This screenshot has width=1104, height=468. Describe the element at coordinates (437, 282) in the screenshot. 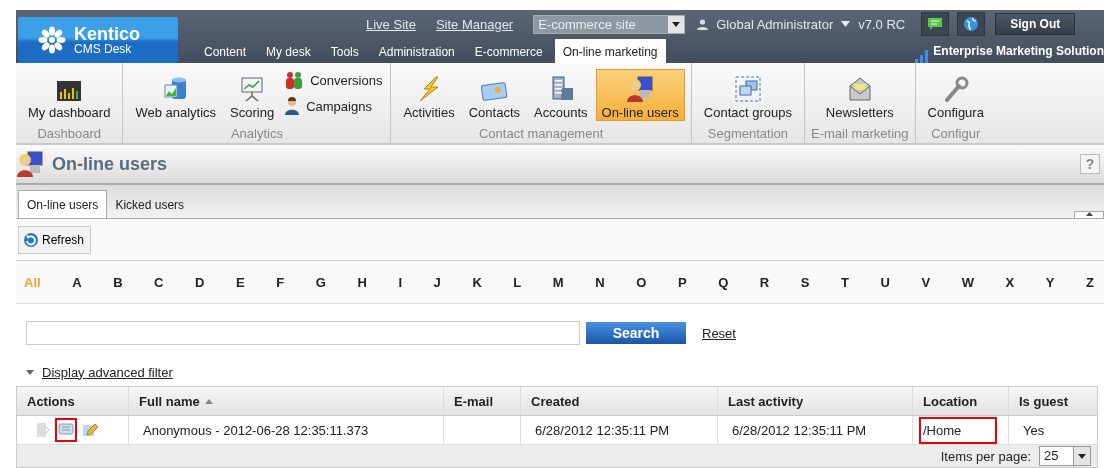

I see `letter-filter: J` at that location.